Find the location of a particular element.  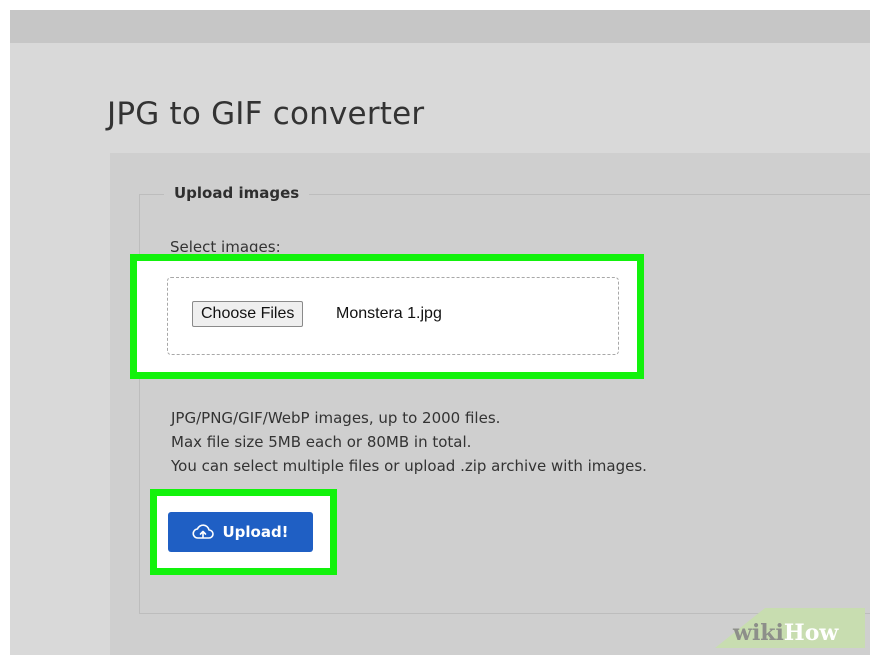

upload-button-frame: Upload! is located at coordinates (243, 532).